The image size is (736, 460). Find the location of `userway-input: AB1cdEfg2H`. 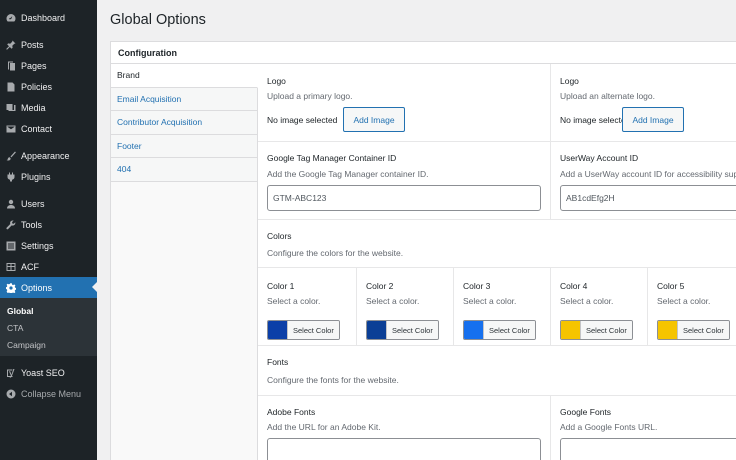

userway-input: AB1cdEfg2H is located at coordinates (648, 198).